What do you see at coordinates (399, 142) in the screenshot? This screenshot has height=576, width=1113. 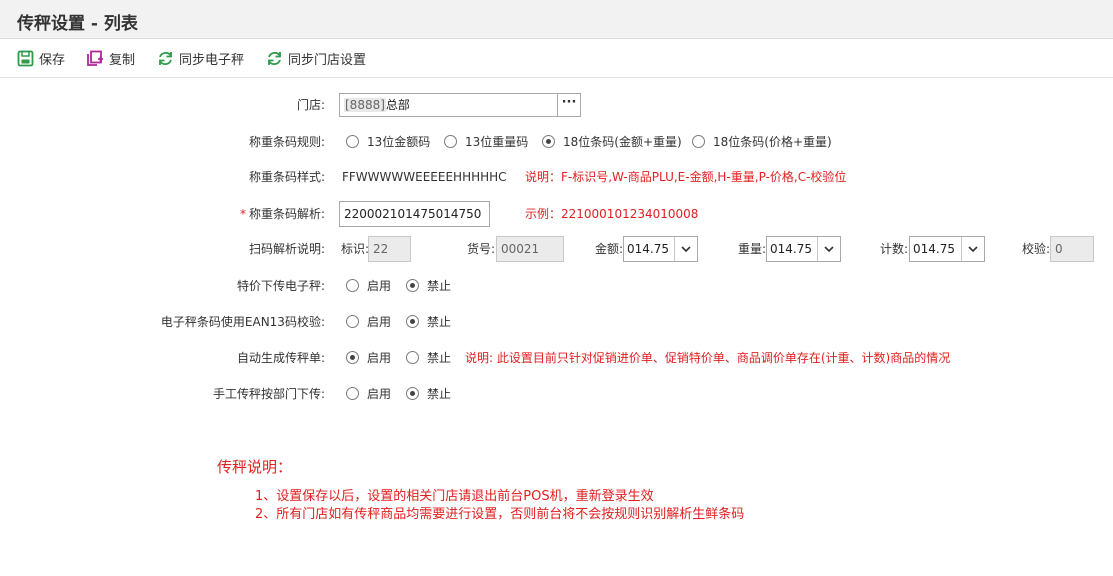 I see `rule-option-13-amount: 13位金额码` at bounding box center [399, 142].